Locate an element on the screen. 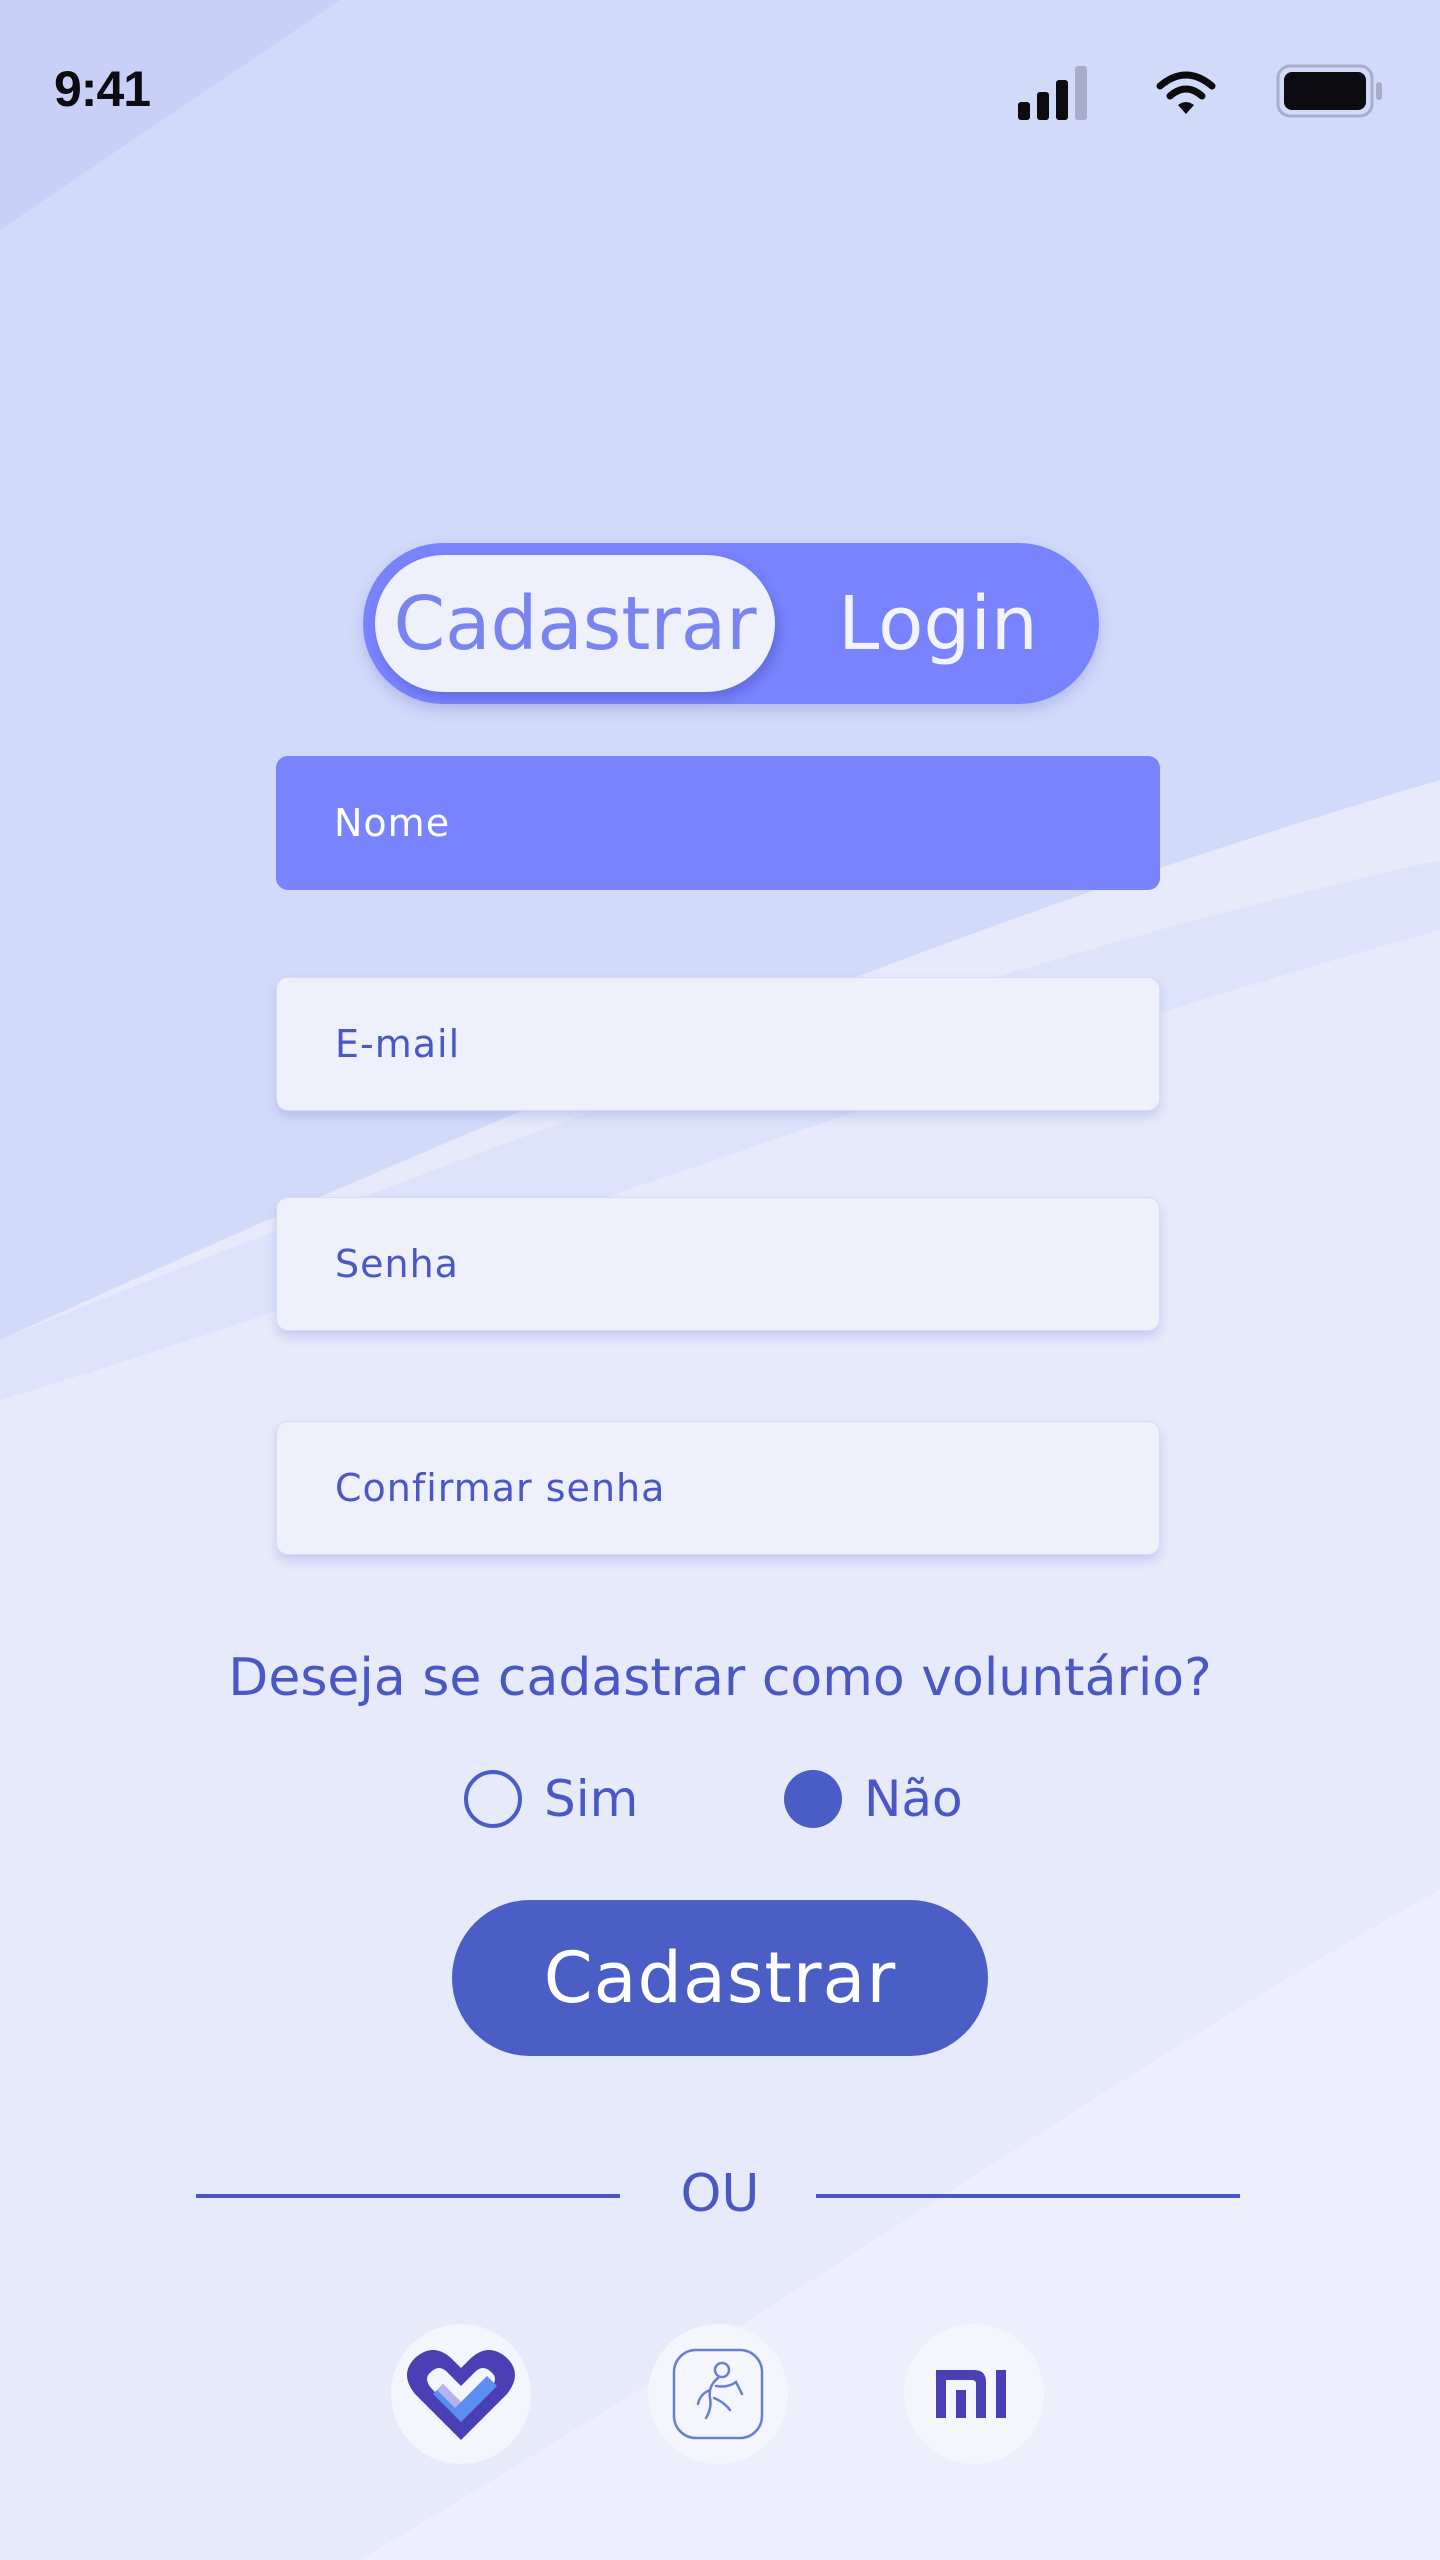 The height and width of the screenshot is (2560, 1440). radio-sim: Sim is located at coordinates (551, 1799).